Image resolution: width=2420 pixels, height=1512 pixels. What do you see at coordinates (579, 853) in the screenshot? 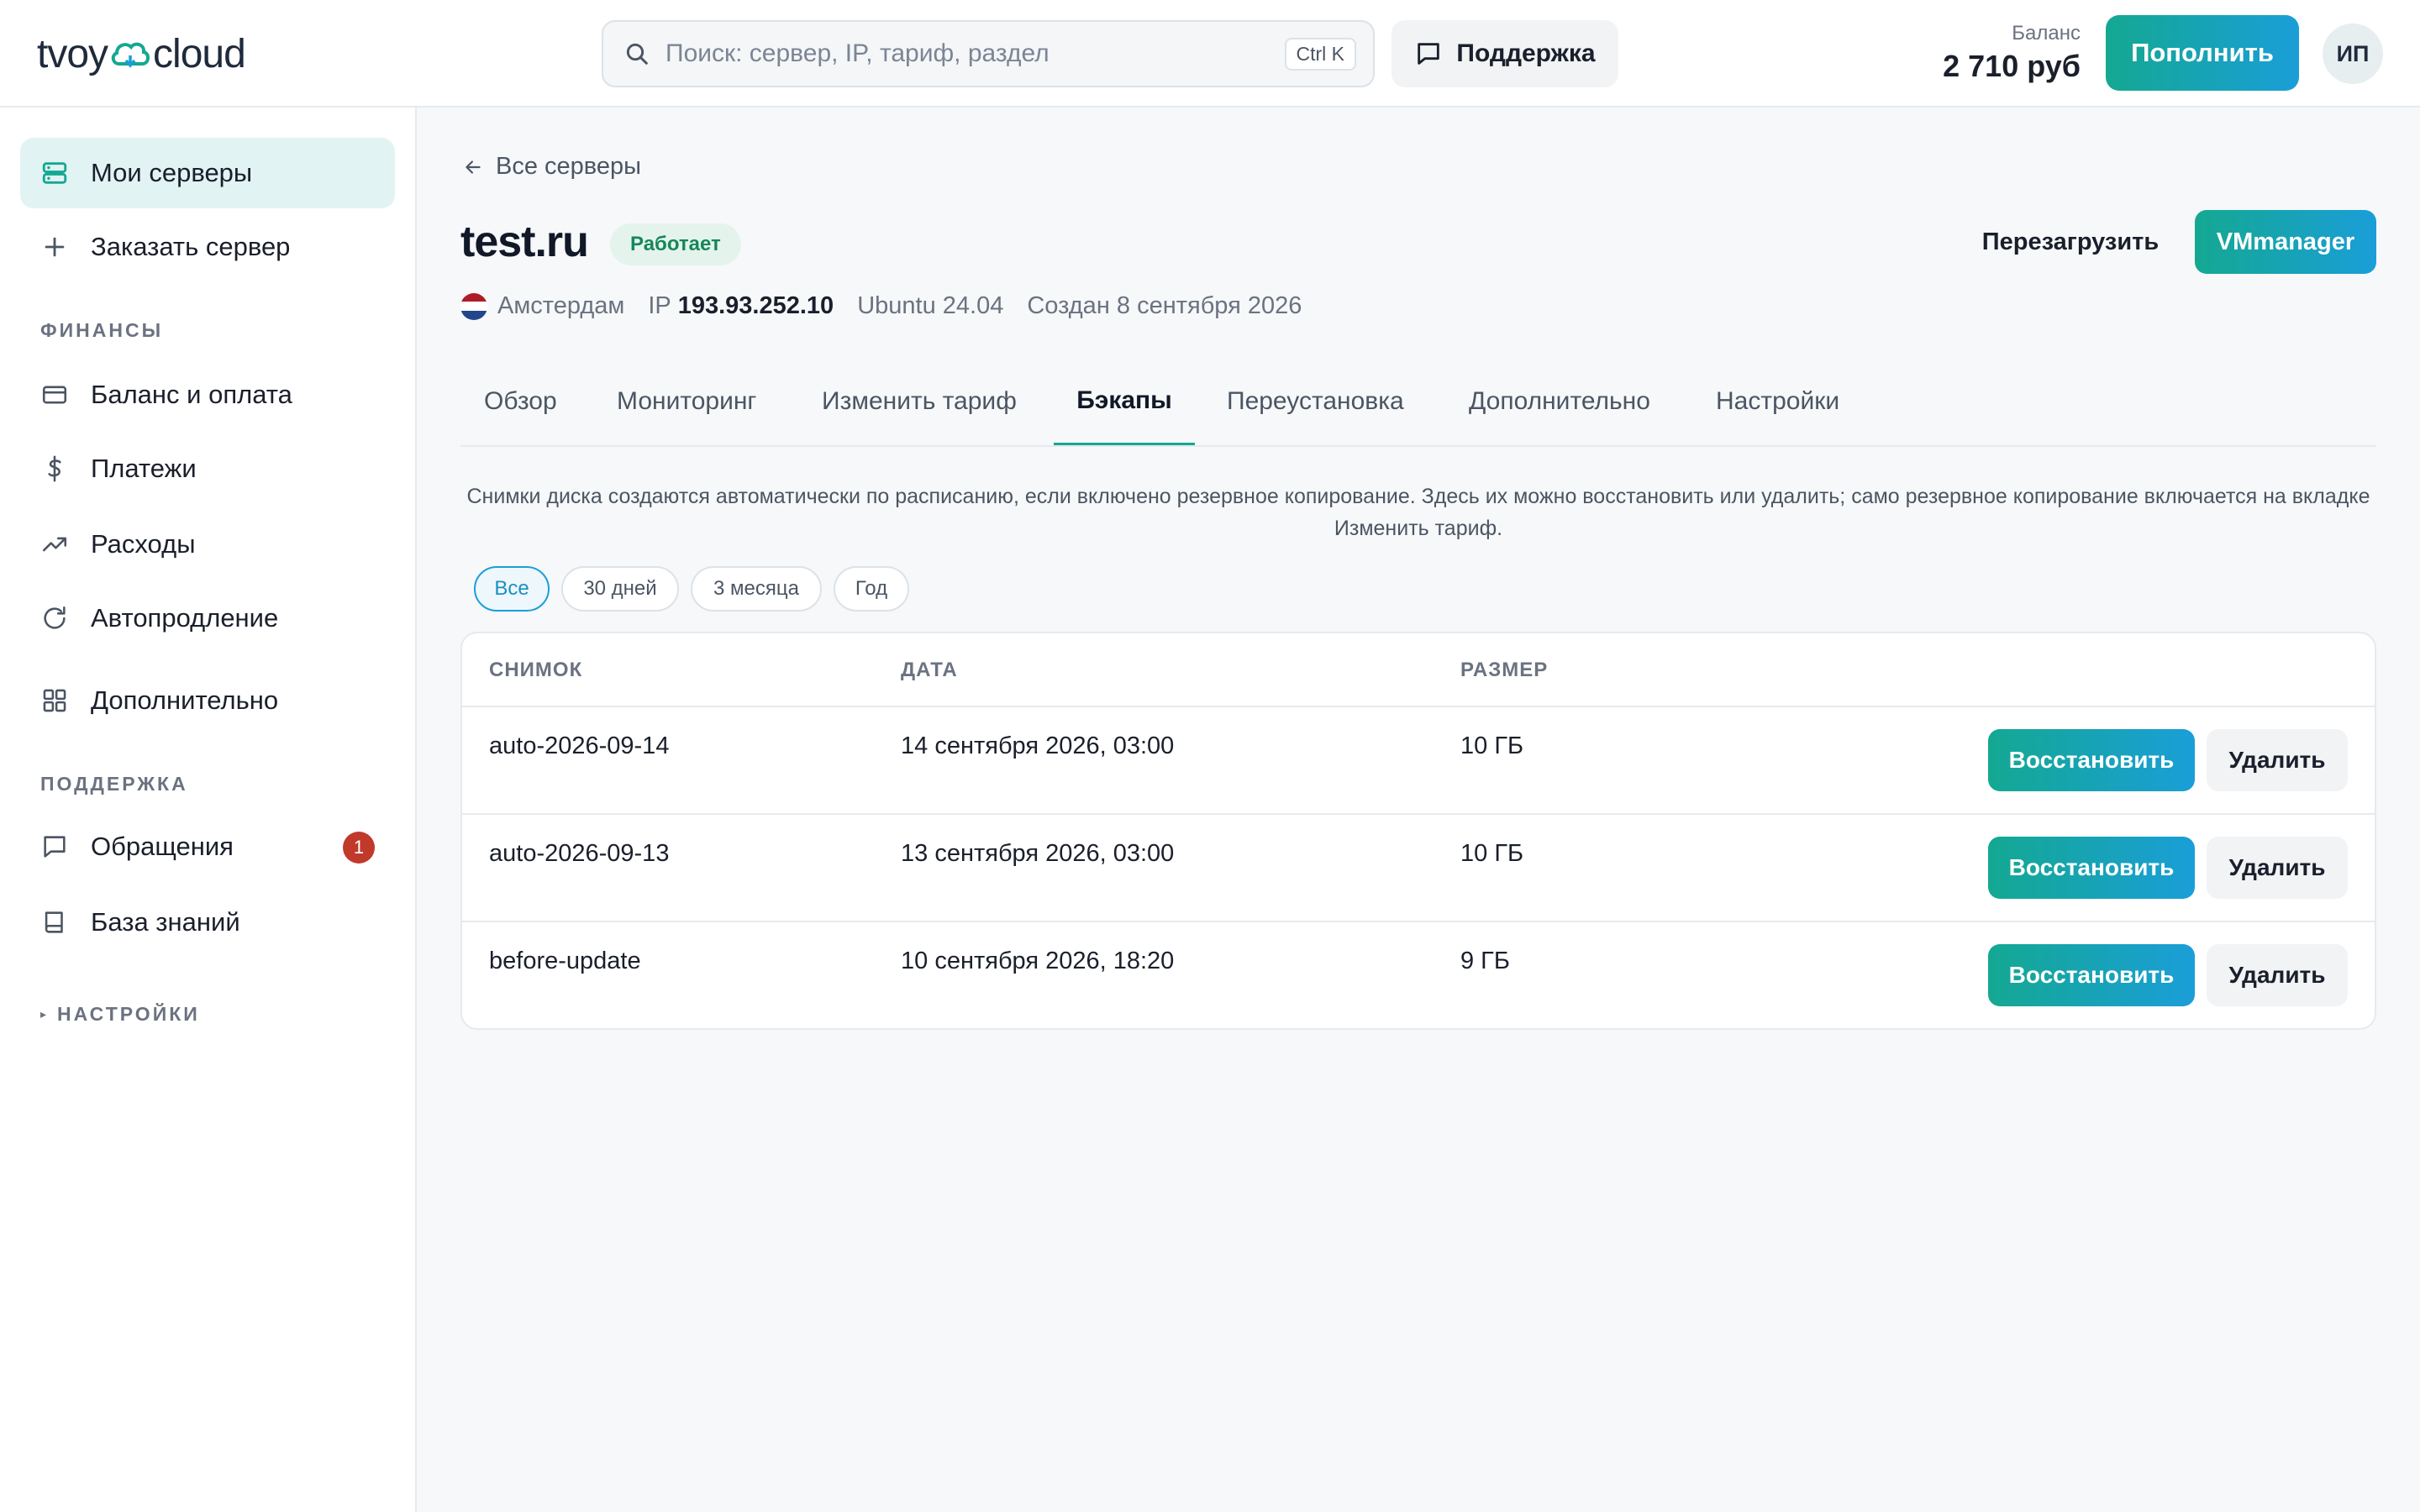
I see `snapshot-name: auto-2026-09-13` at bounding box center [579, 853].